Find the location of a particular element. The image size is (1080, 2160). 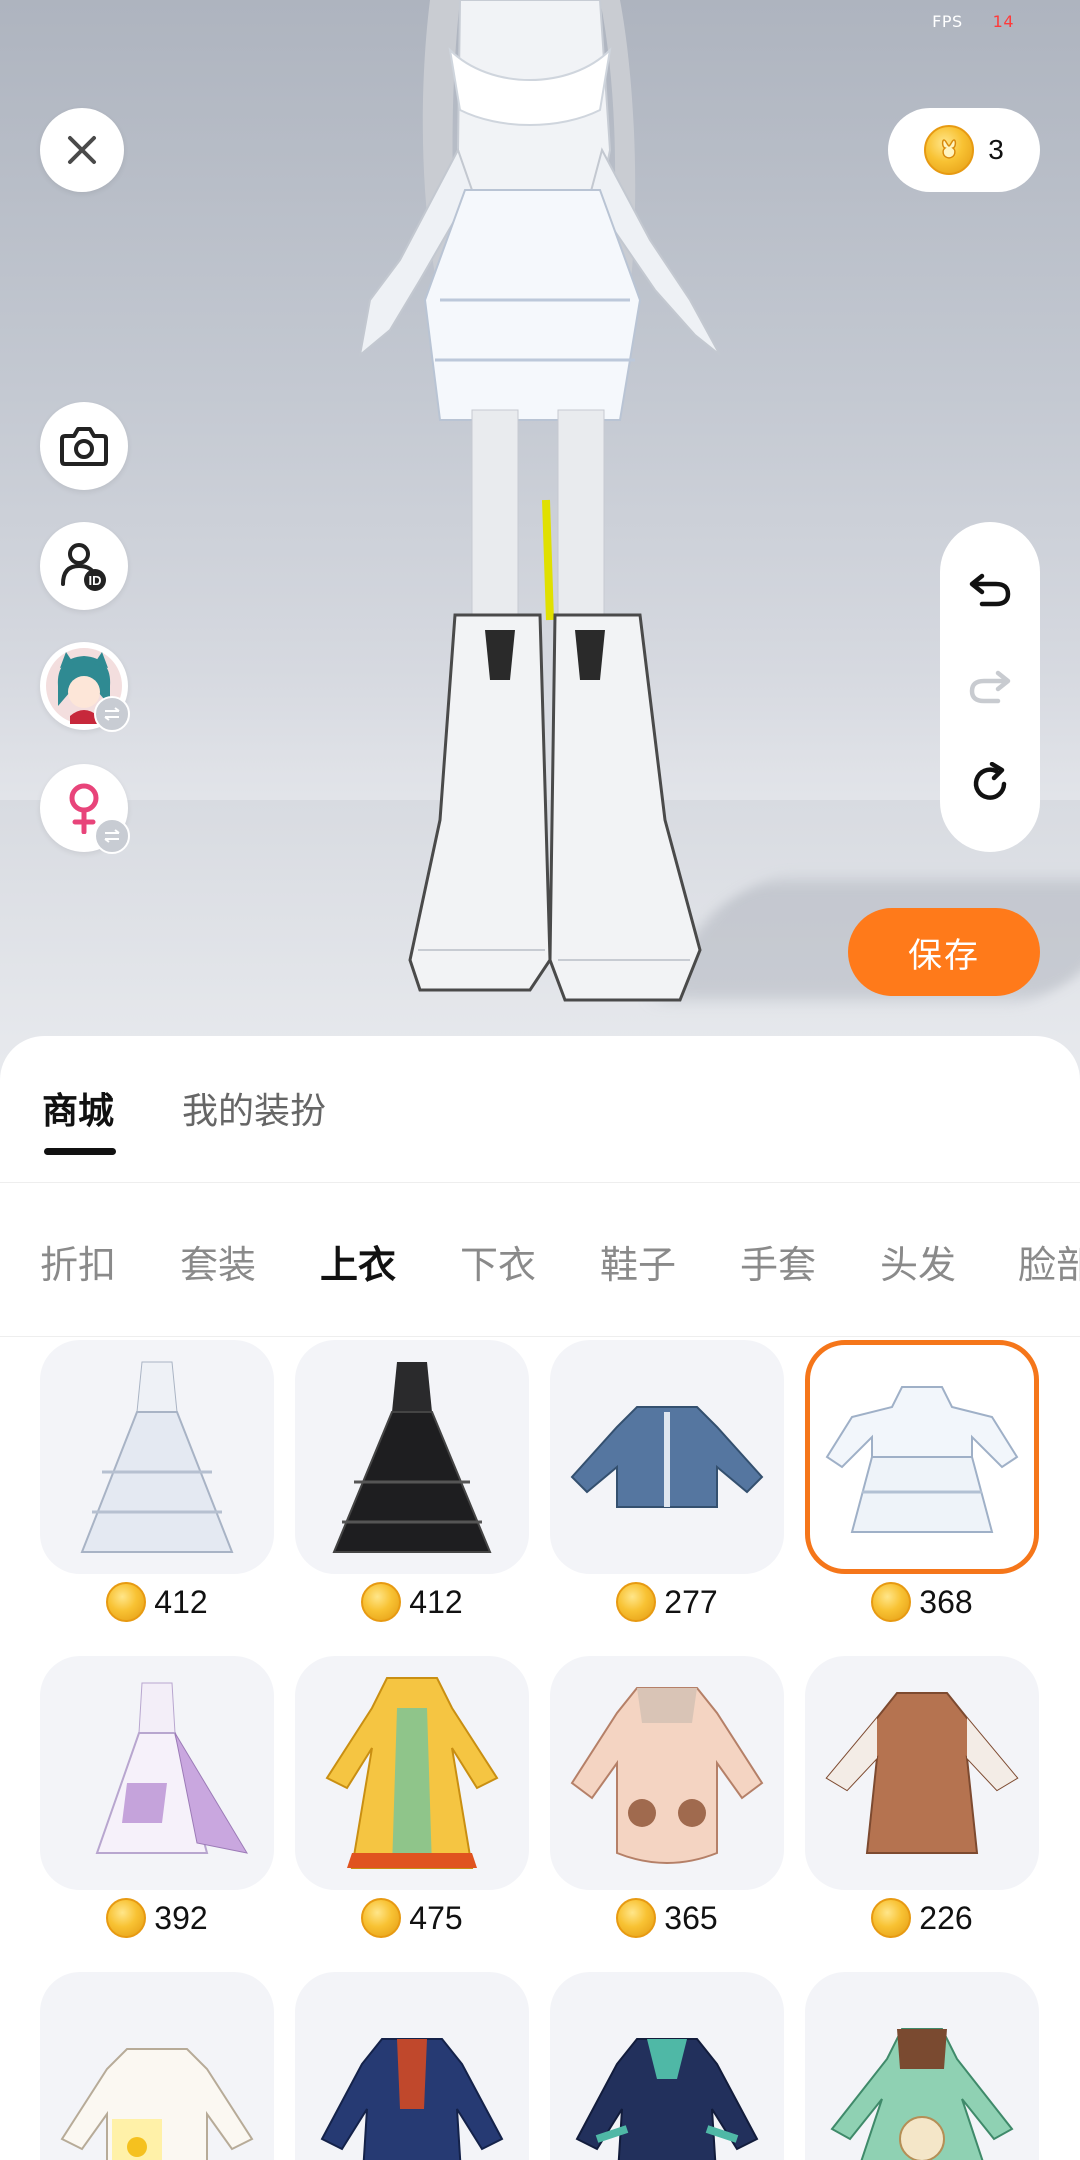

category-tab-discount: 折扣 is located at coordinates (78, 1261).